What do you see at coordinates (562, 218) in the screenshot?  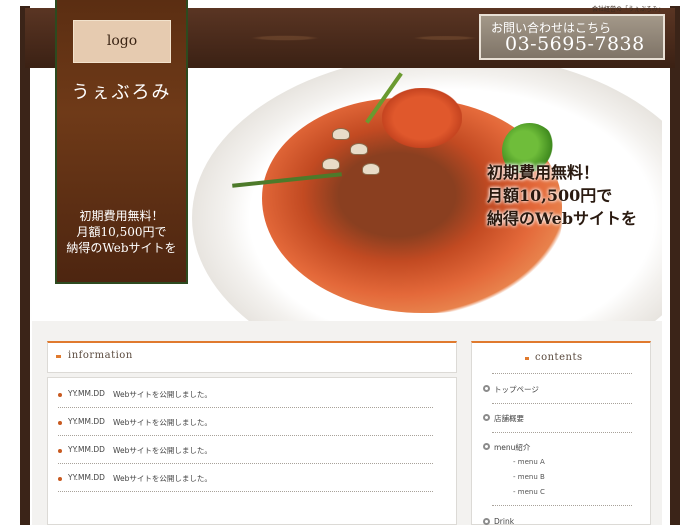 I see `hero-copy-line: 納得のWebサイトを` at bounding box center [562, 218].